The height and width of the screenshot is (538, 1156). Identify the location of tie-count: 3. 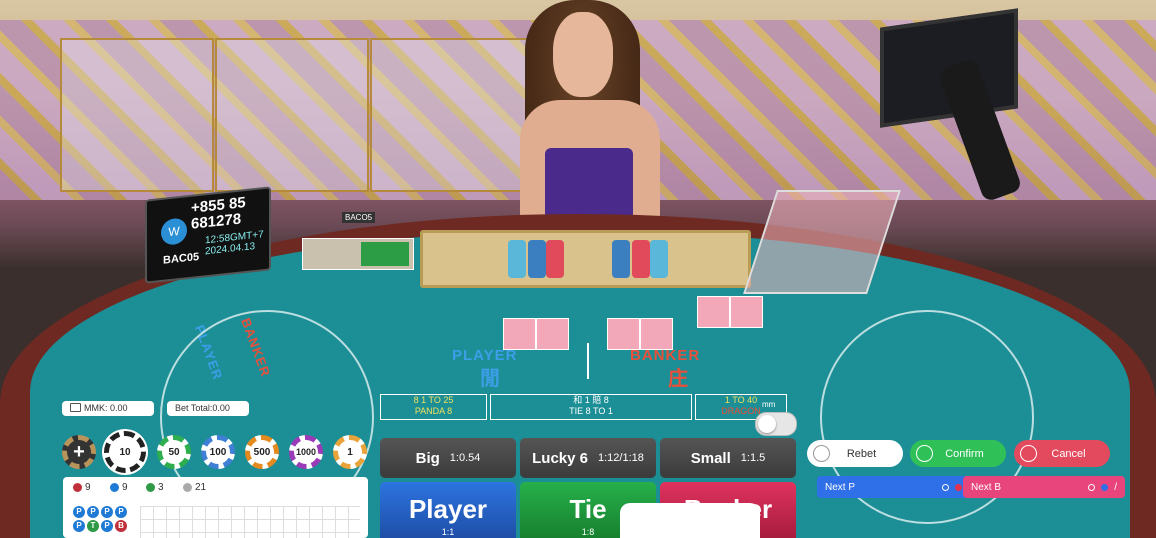
(155, 487).